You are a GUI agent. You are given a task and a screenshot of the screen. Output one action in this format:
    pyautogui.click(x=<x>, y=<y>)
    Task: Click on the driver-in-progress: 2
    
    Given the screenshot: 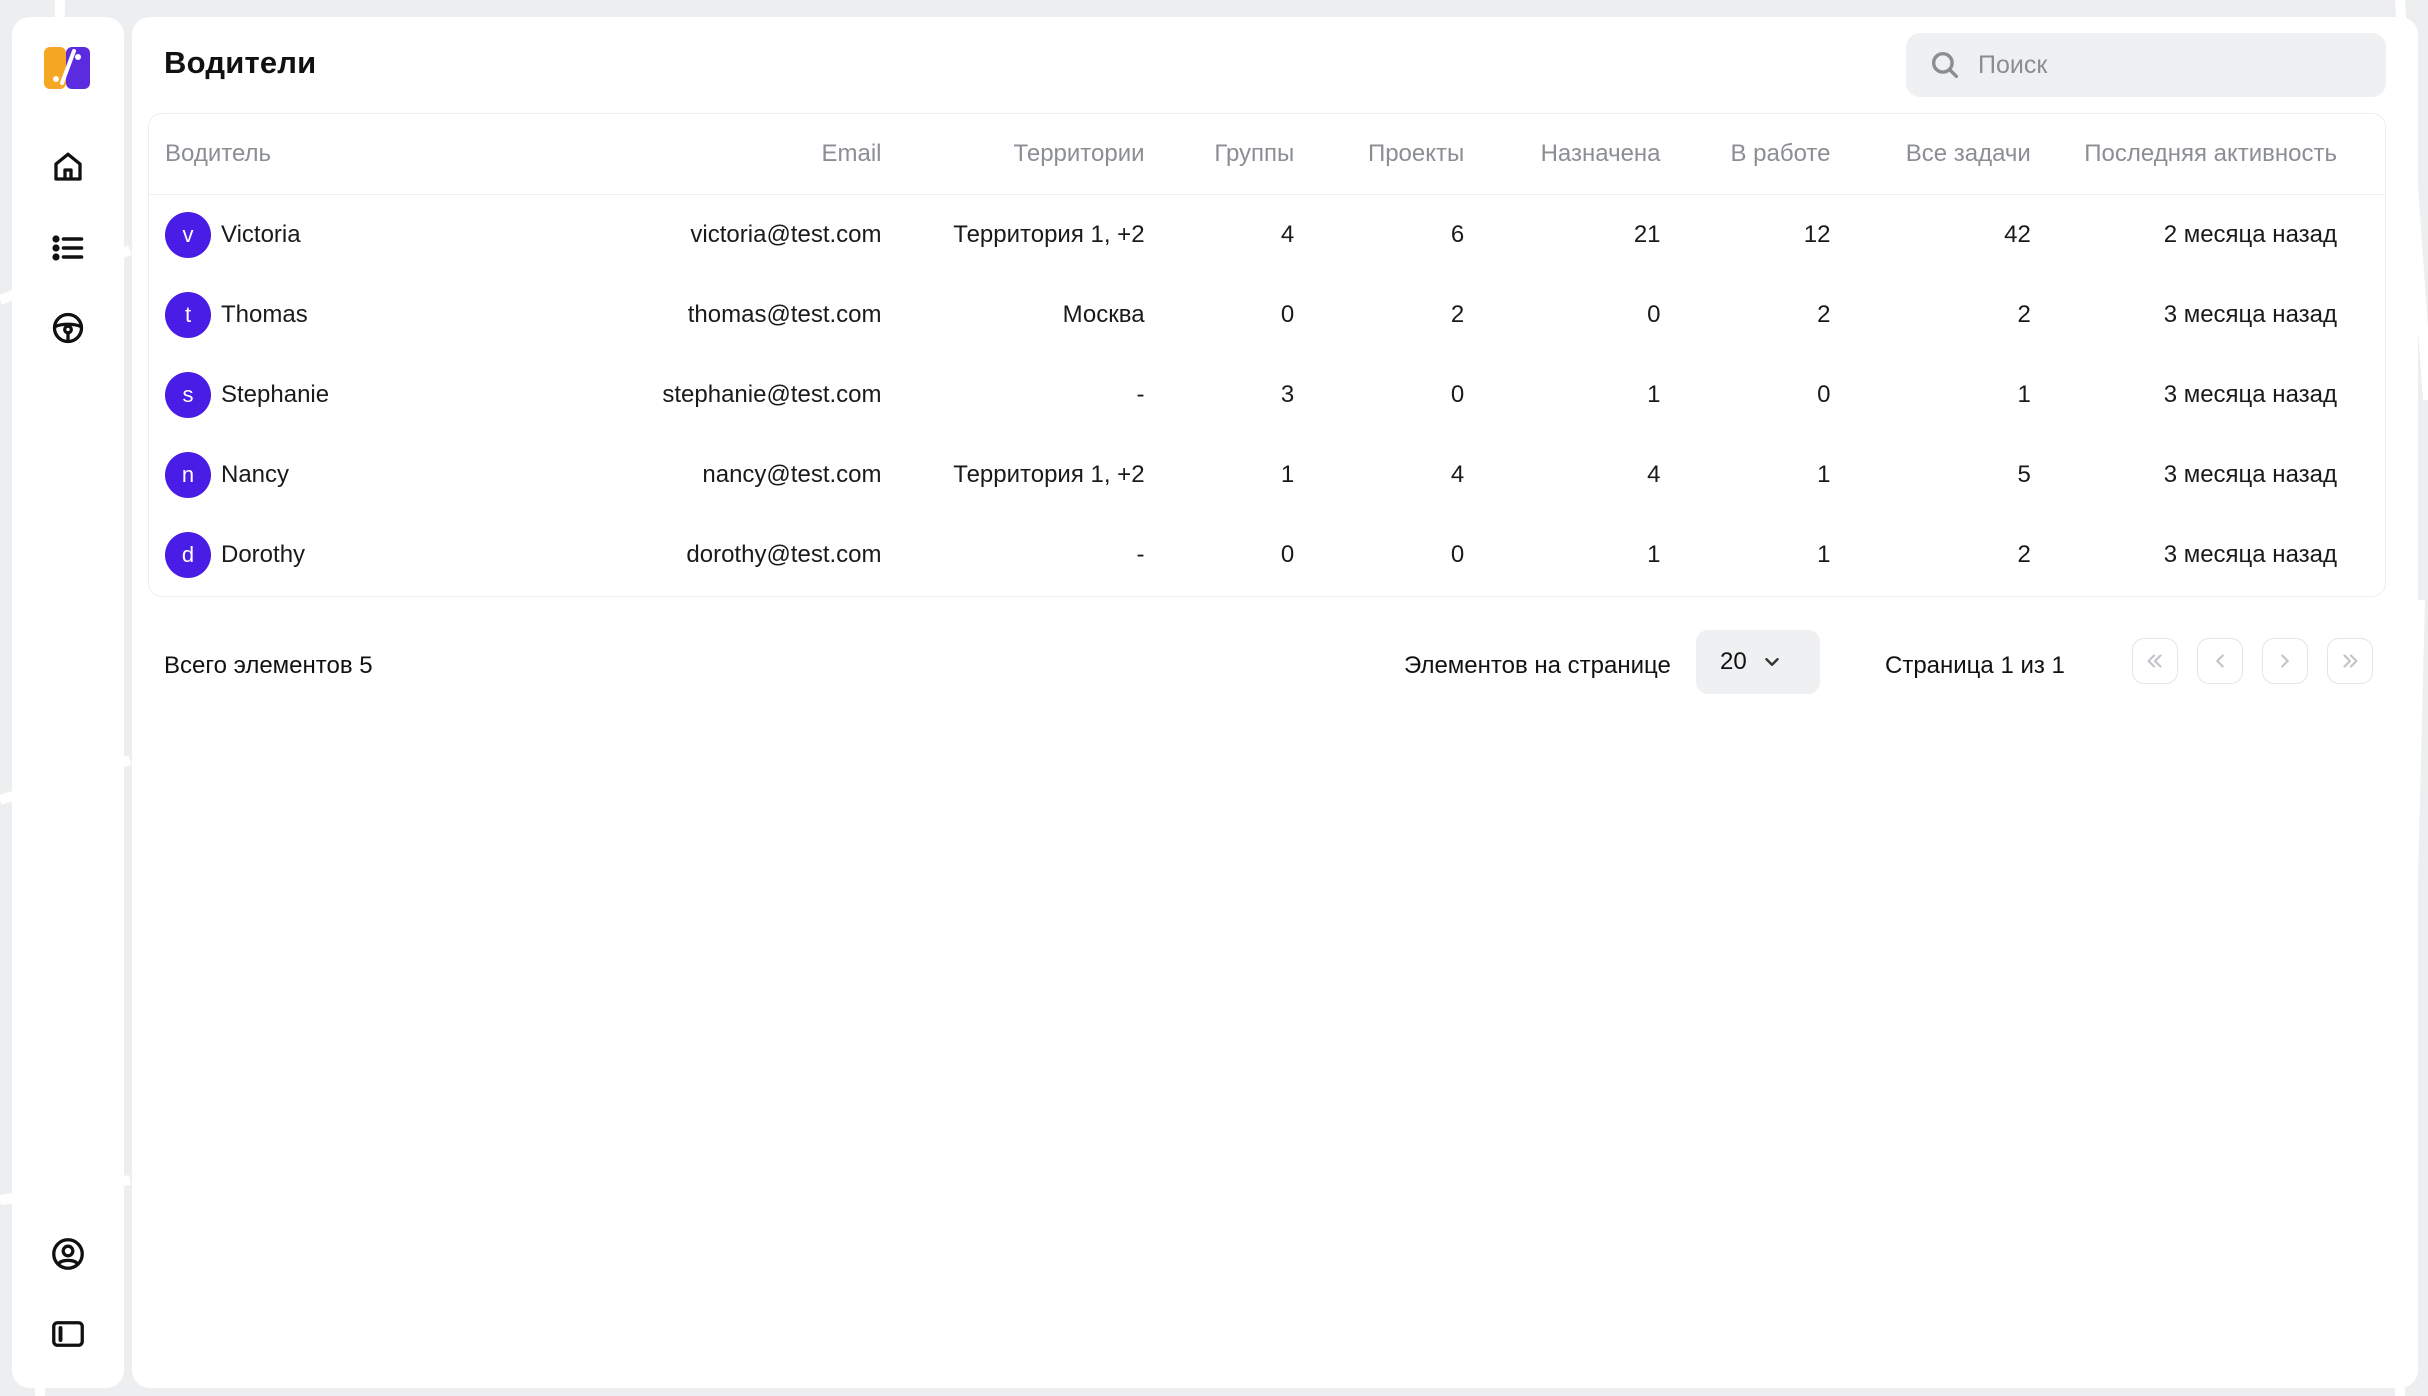 What is the action you would take?
    pyautogui.click(x=1824, y=314)
    